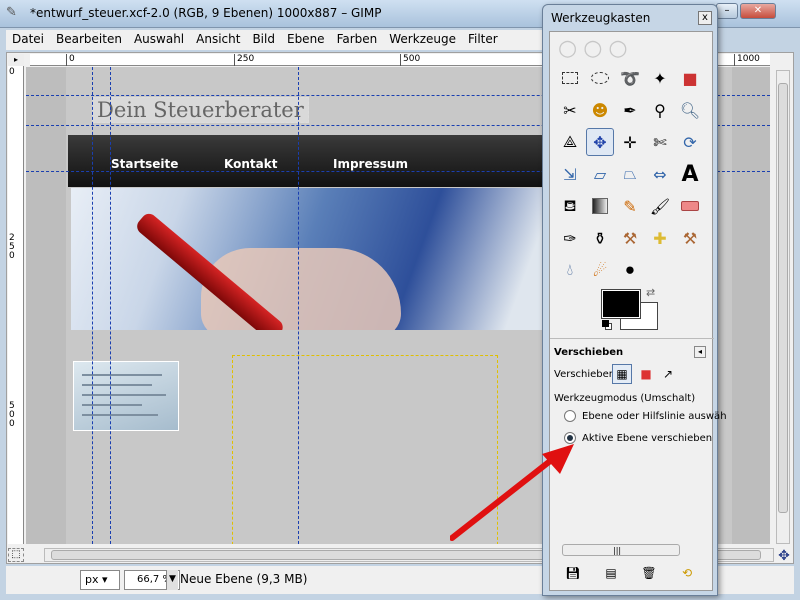 The width and height of the screenshot is (800, 600). Describe the element at coordinates (570, 270) in the screenshot. I see `blur-icon: 💧︎` at that location.